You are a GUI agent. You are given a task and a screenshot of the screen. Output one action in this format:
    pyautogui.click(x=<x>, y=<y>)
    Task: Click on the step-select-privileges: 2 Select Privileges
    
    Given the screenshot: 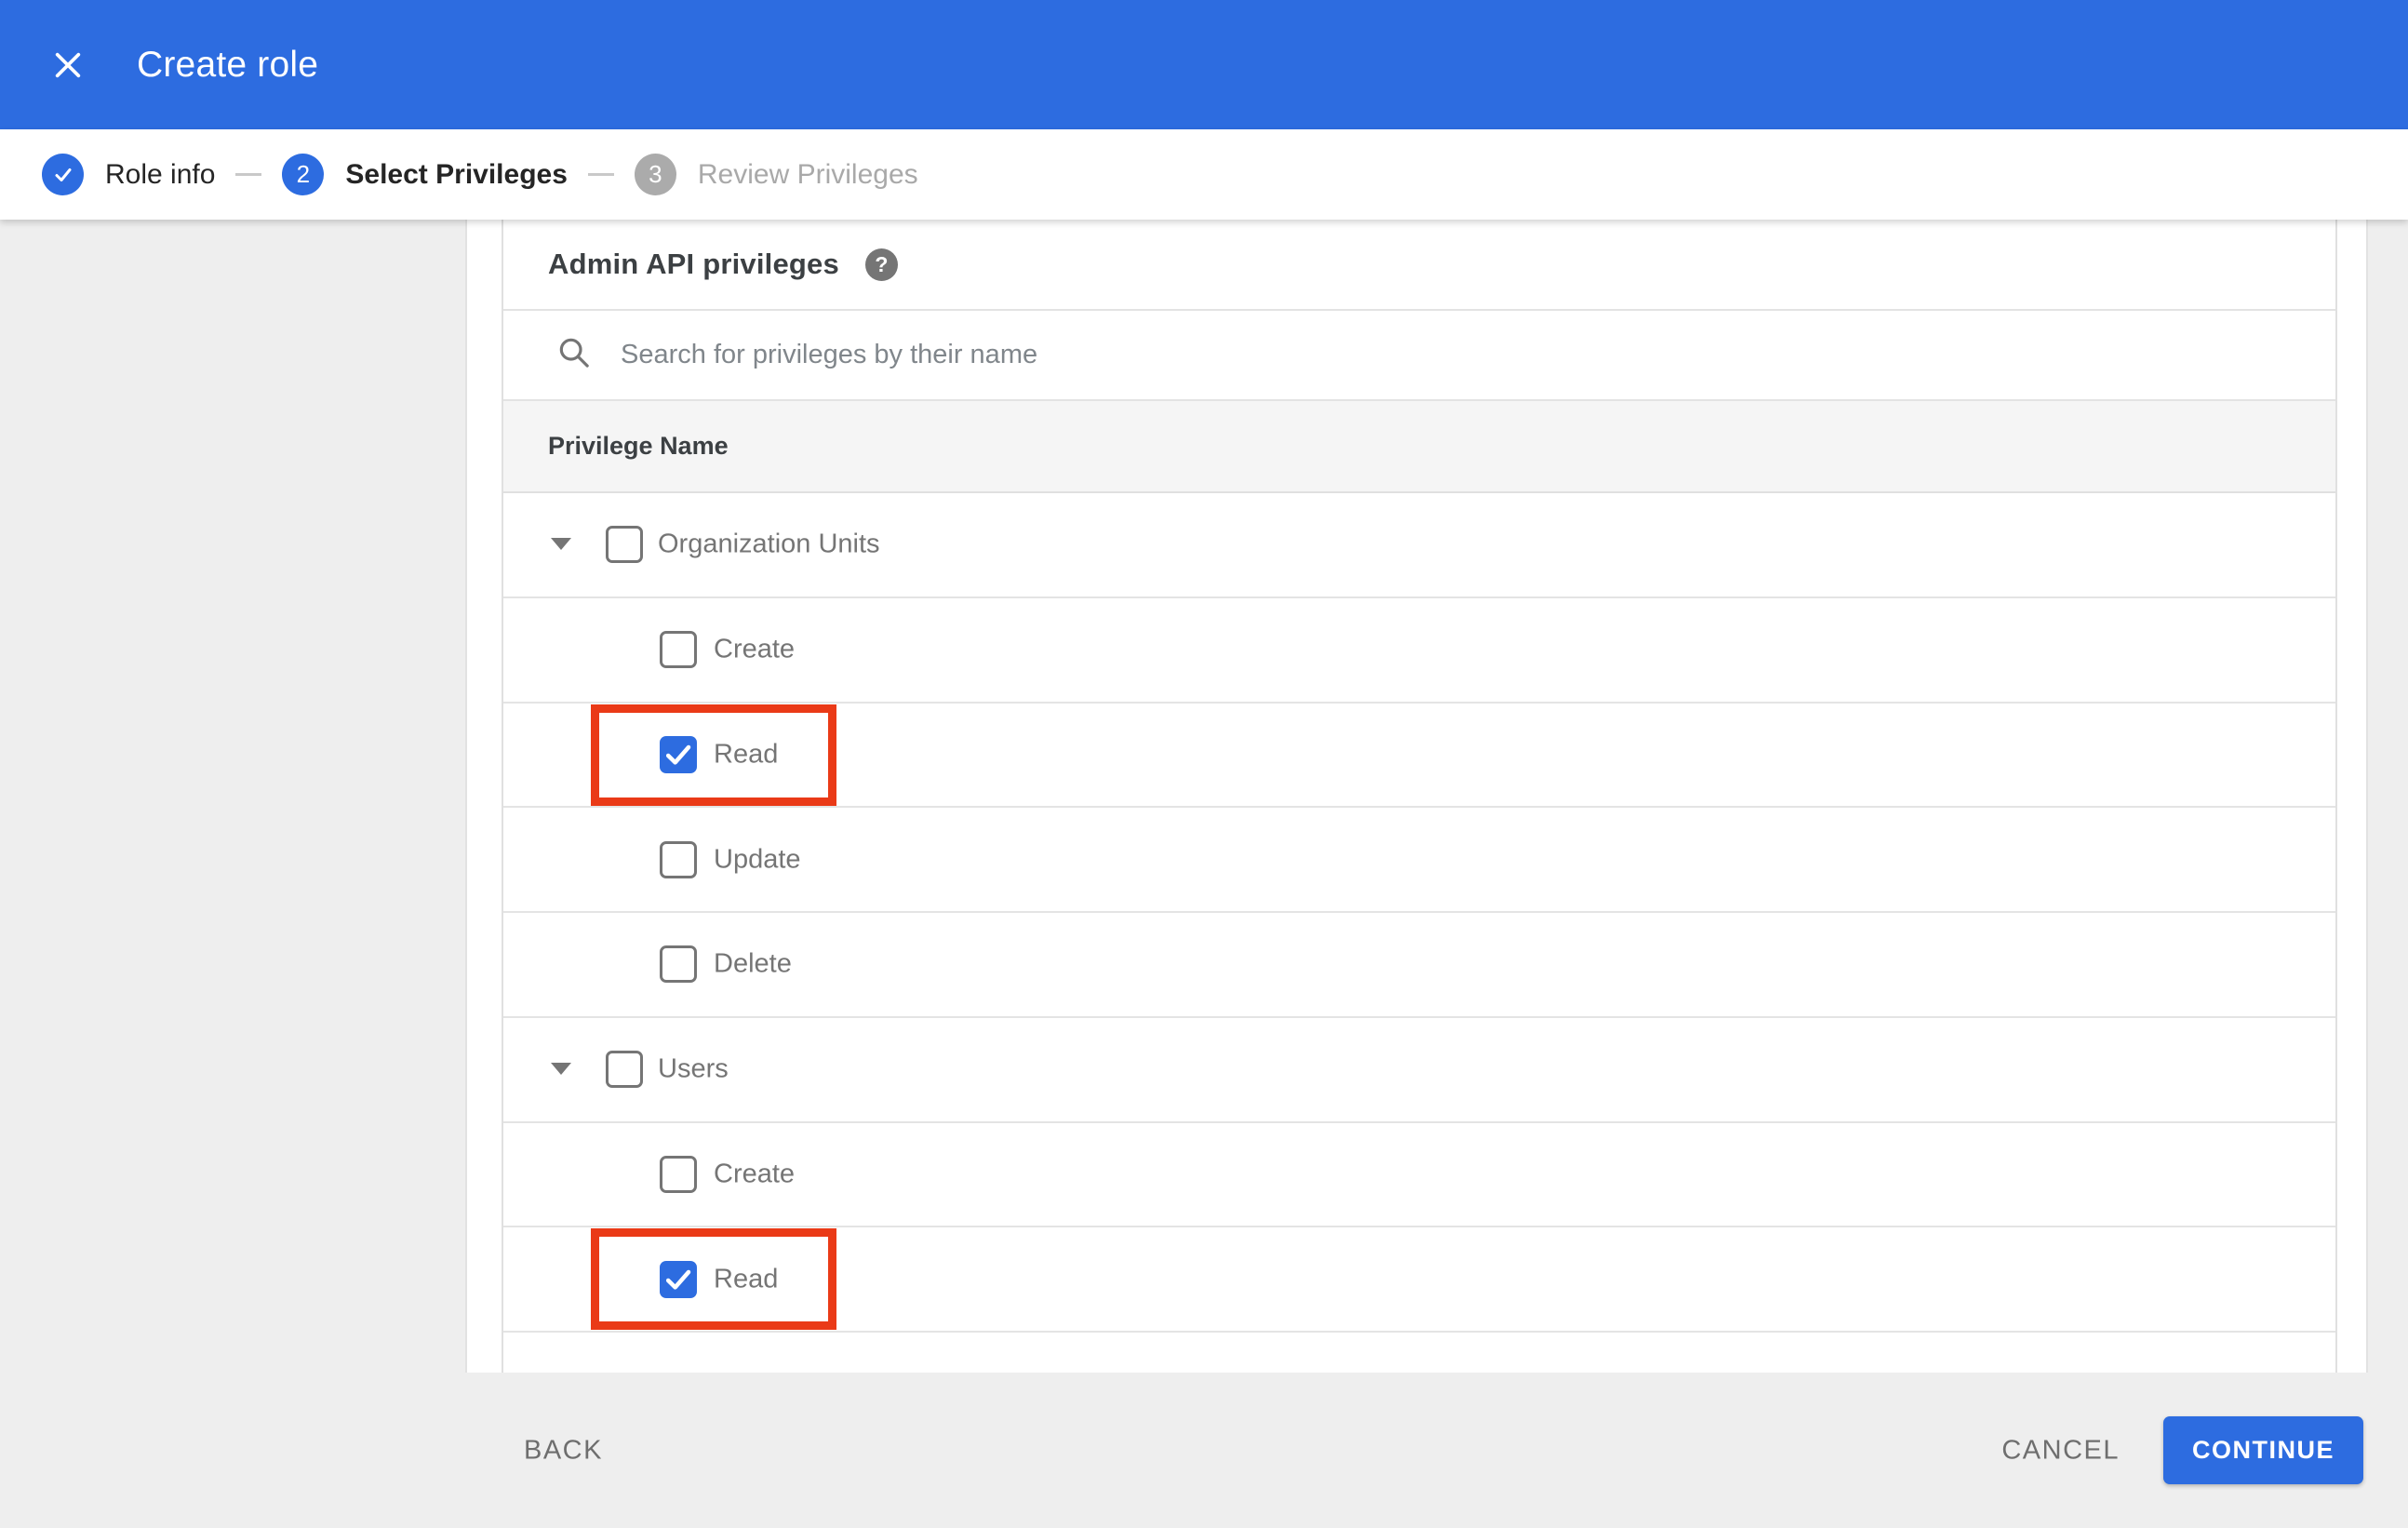 What is the action you would take?
    pyautogui.click(x=425, y=174)
    